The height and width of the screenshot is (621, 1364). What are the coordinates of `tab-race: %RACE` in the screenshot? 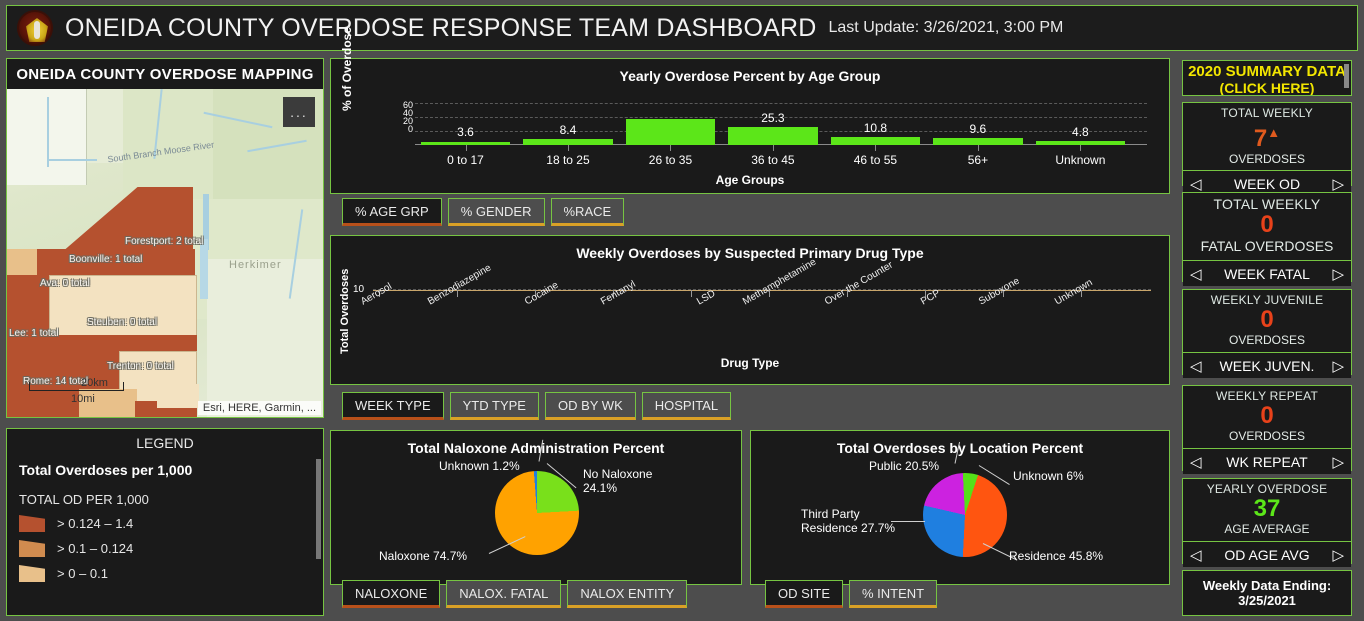 It's located at (587, 212).